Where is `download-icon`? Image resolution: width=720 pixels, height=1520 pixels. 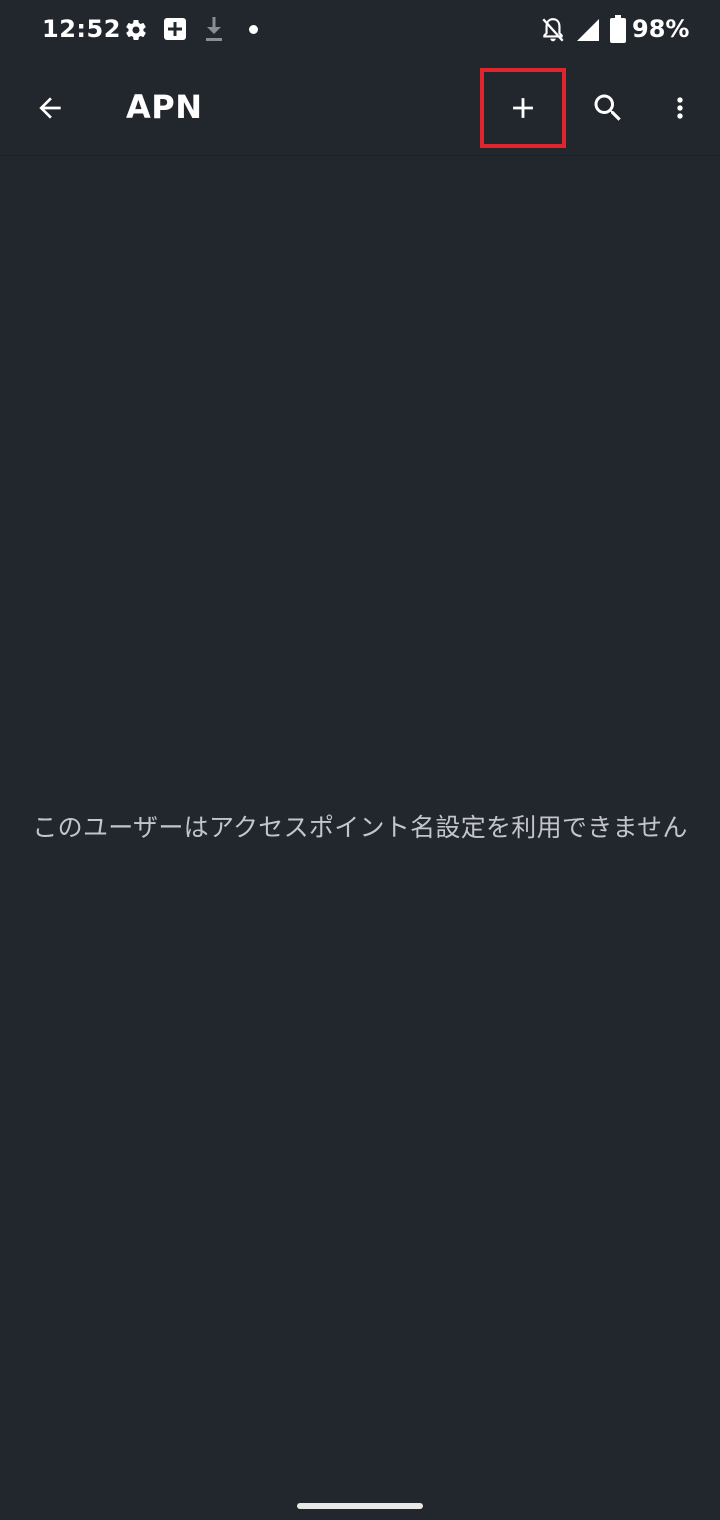 download-icon is located at coordinates (214, 29).